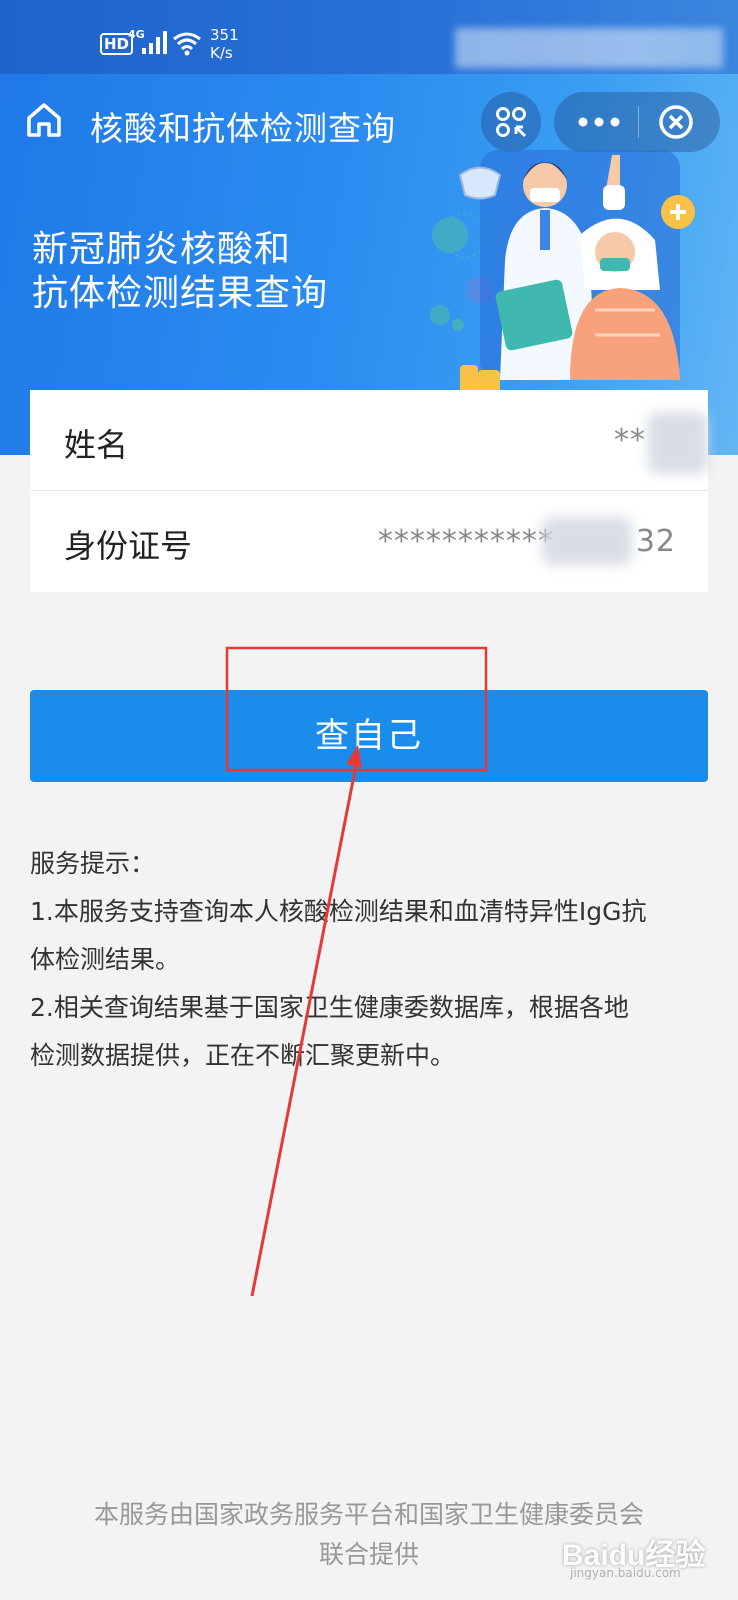 This screenshot has width=738, height=1600. What do you see at coordinates (465, 541) in the screenshot?
I see `id-masked: ***********` at bounding box center [465, 541].